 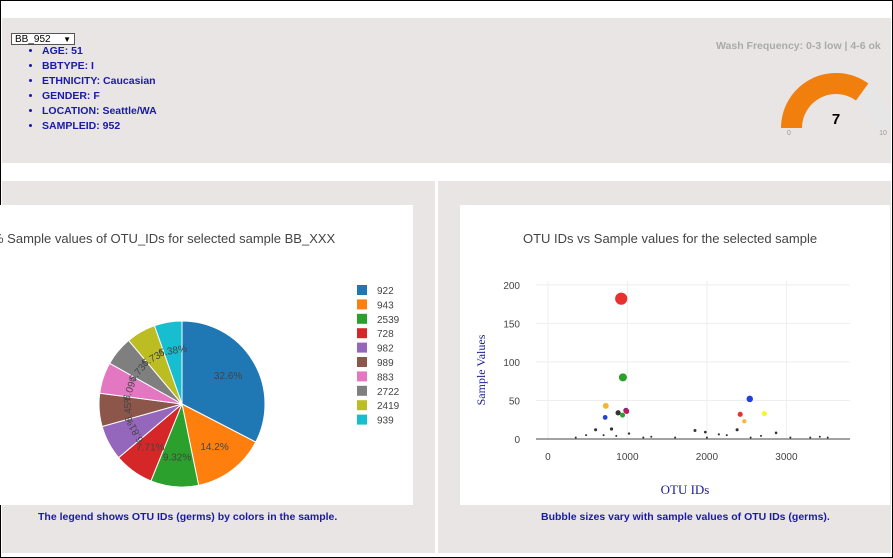 What do you see at coordinates (214, 447) in the screenshot?
I see `pie-slice-label: 14.2%` at bounding box center [214, 447].